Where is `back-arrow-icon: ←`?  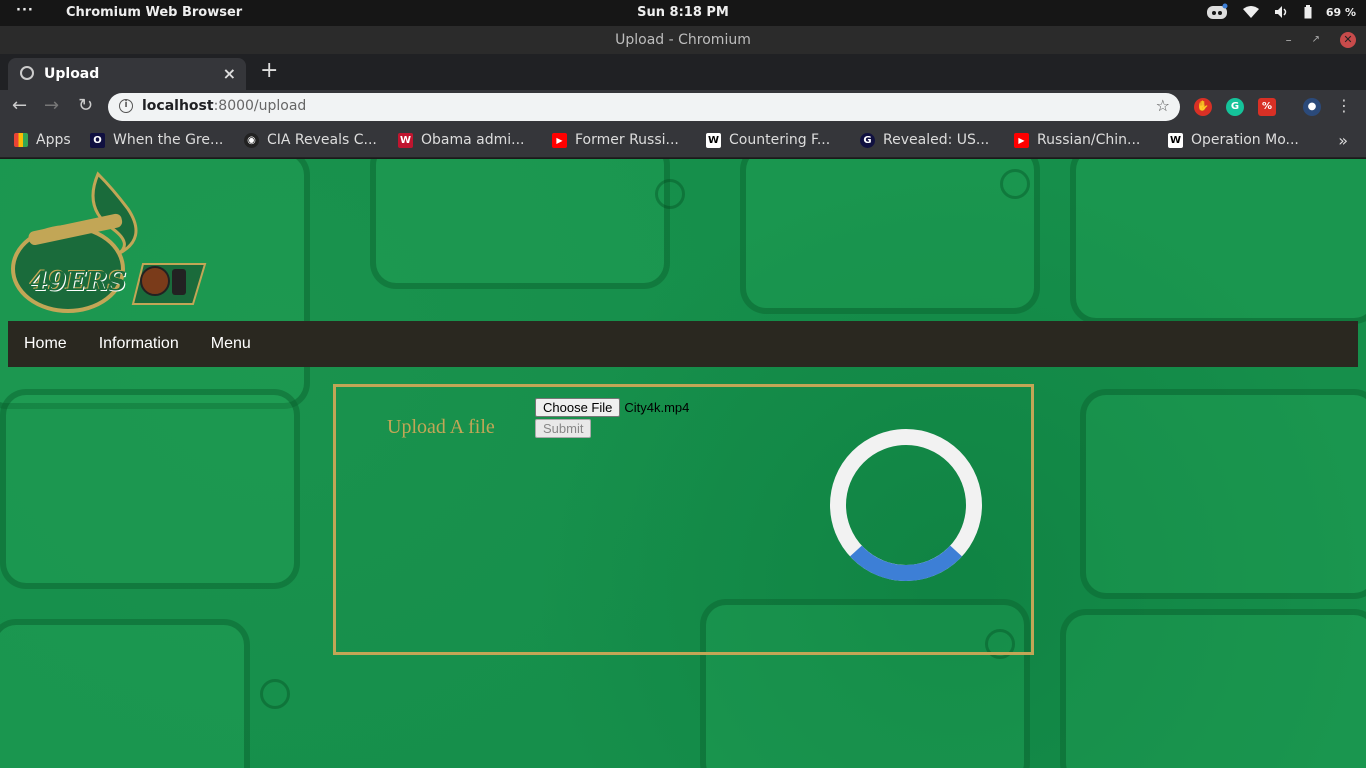 back-arrow-icon: ← is located at coordinates (19, 105).